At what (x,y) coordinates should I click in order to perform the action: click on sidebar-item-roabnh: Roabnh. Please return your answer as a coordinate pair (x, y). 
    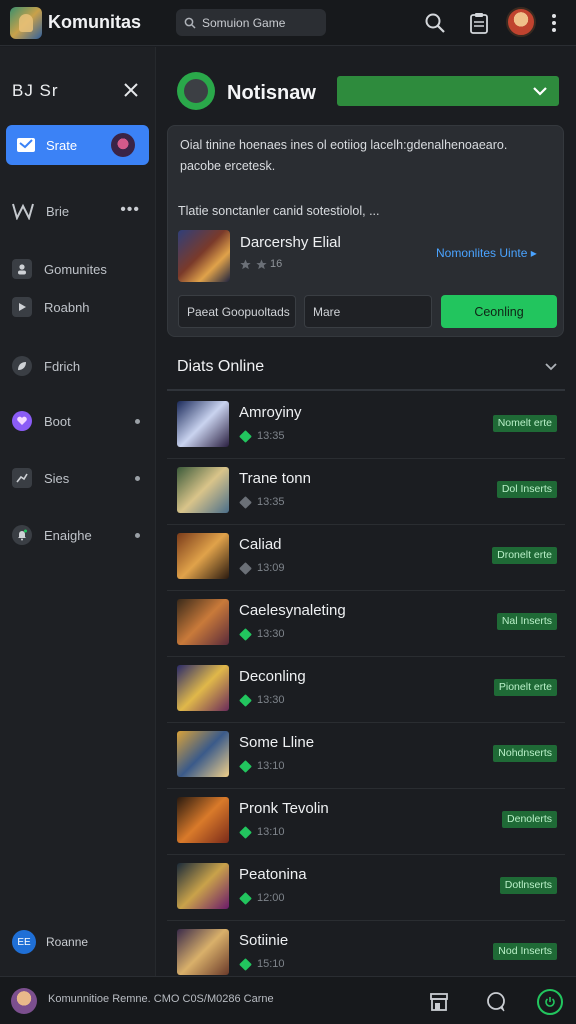
    Looking at the image, I should click on (80, 307).